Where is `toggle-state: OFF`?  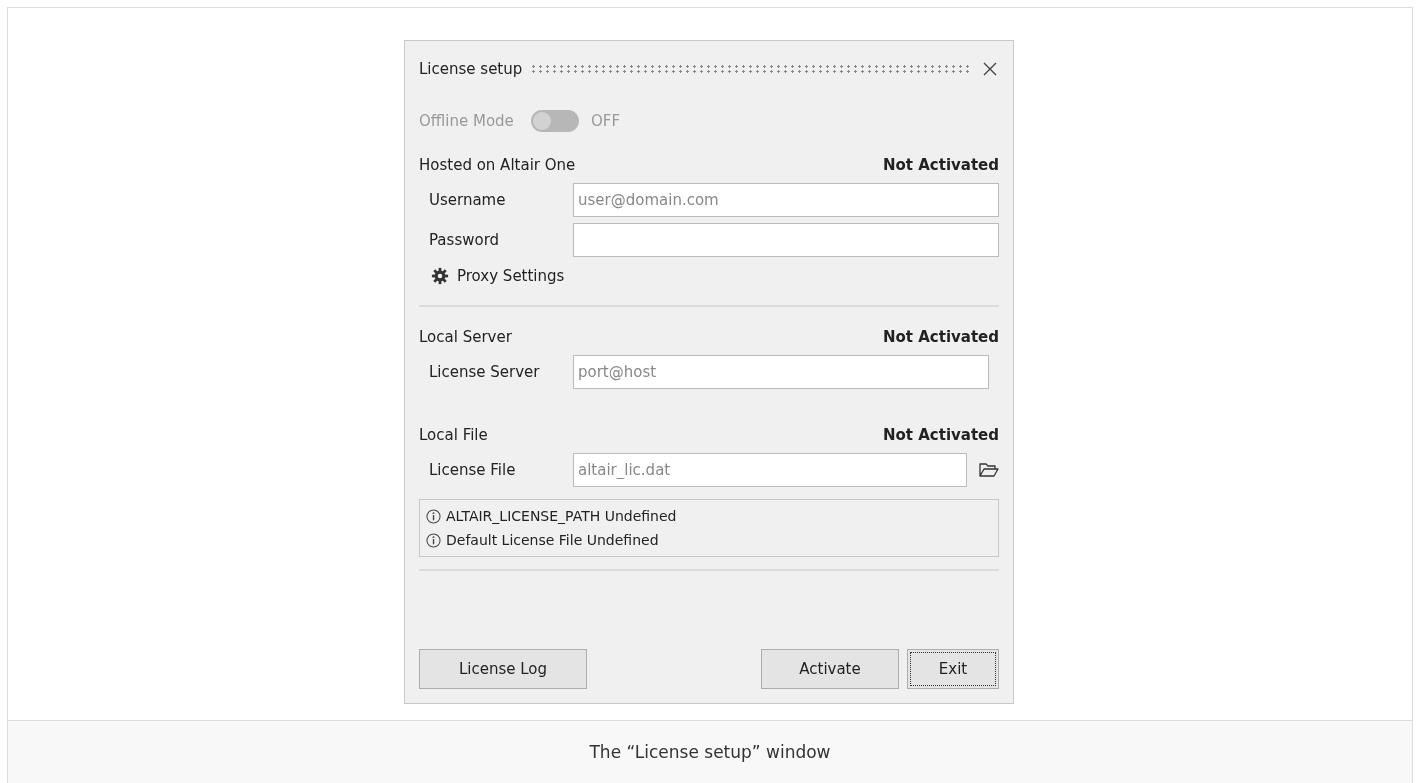
toggle-state: OFF is located at coordinates (606, 121).